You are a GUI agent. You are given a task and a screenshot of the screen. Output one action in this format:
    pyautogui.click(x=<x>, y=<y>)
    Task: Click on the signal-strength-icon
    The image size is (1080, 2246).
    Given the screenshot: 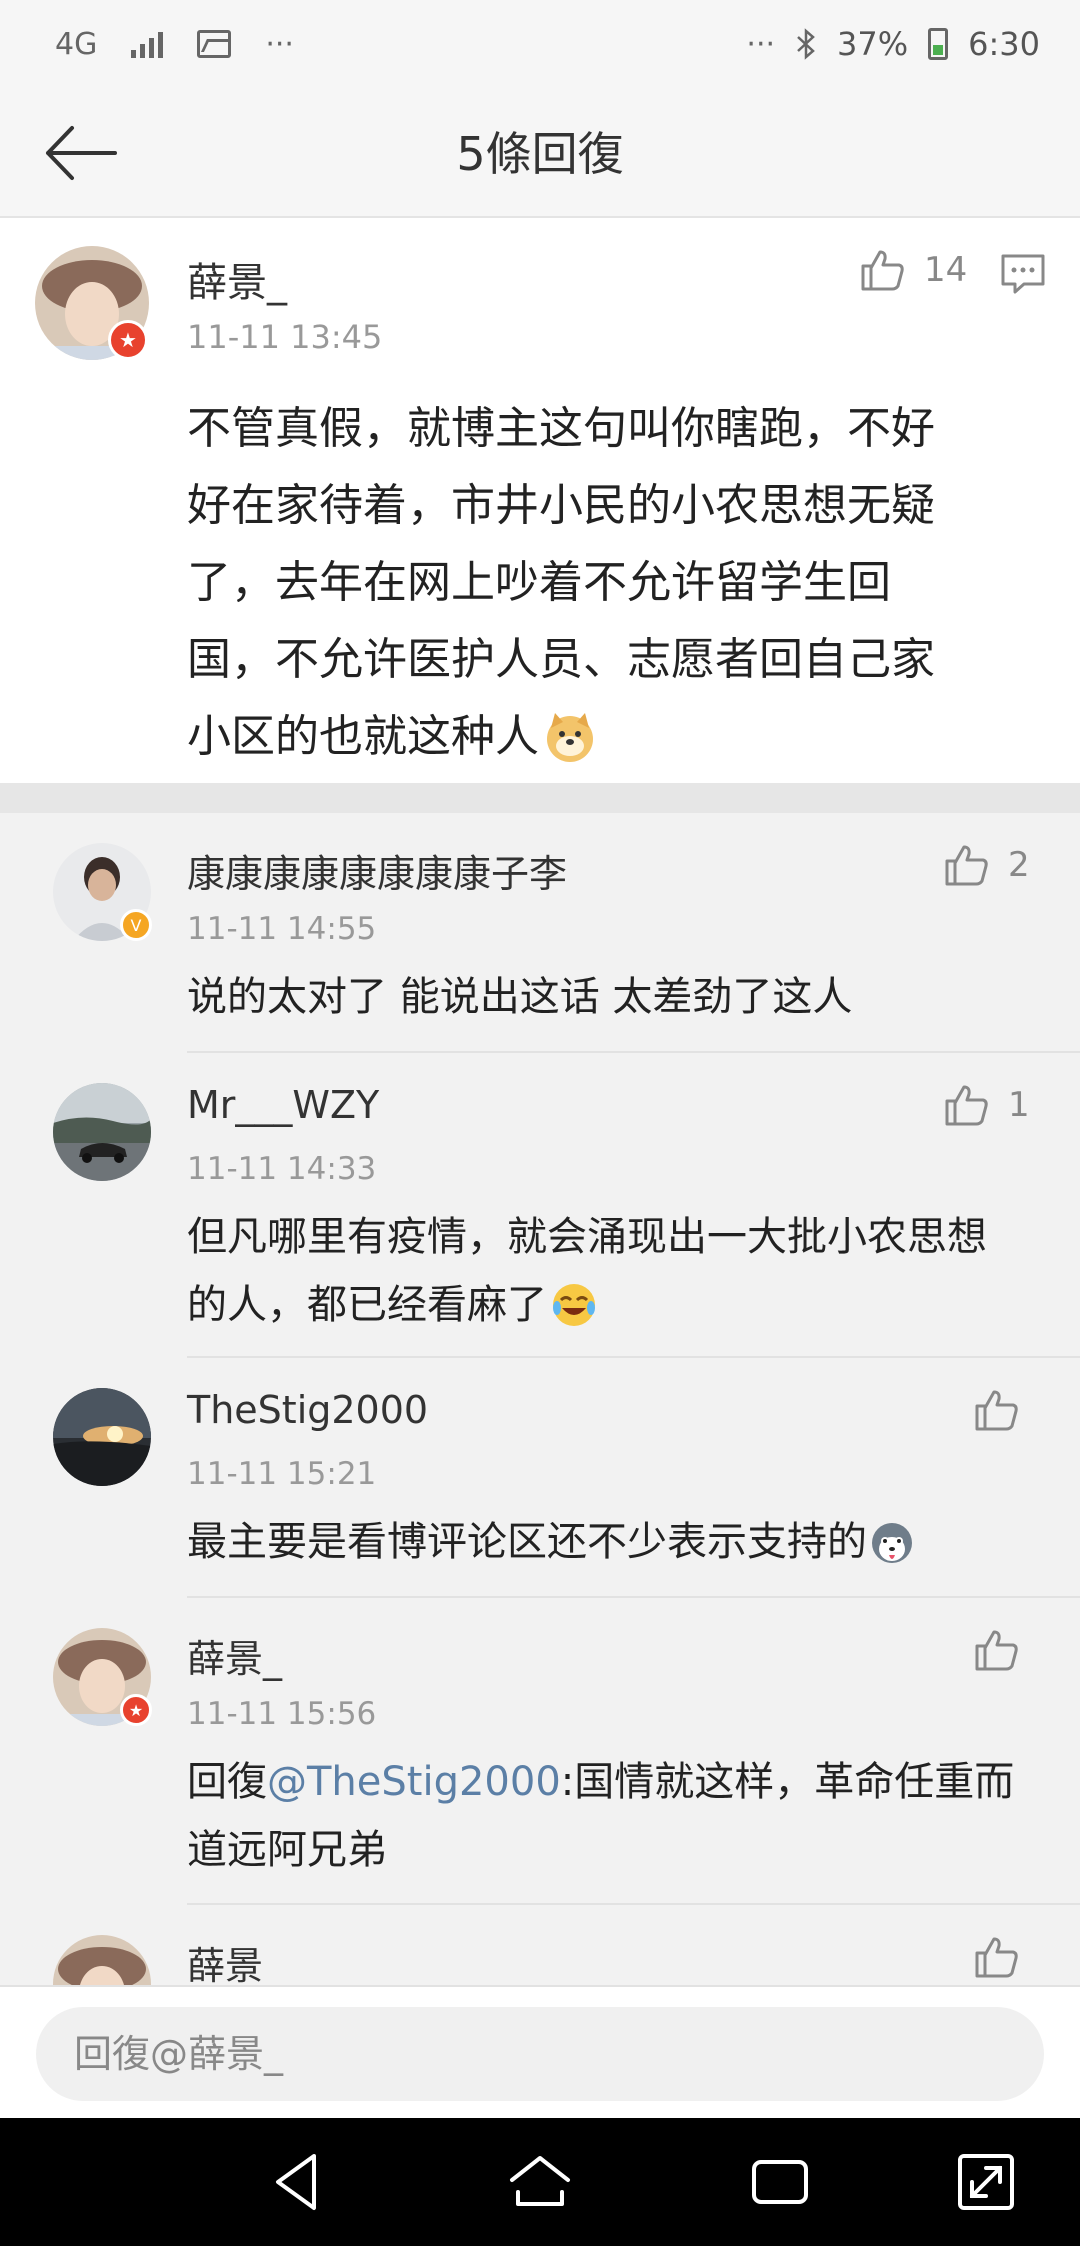 What is the action you would take?
    pyautogui.click(x=147, y=44)
    